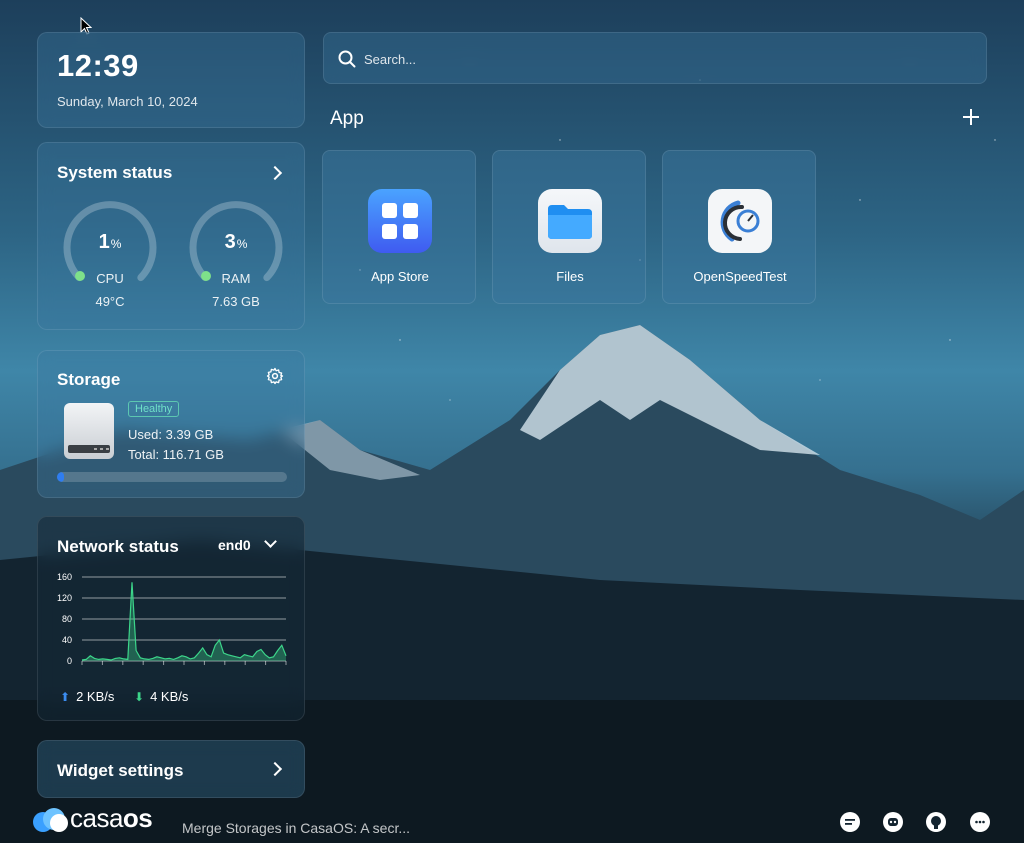 The image size is (1024, 843). I want to click on github-icon, so click(936, 822).